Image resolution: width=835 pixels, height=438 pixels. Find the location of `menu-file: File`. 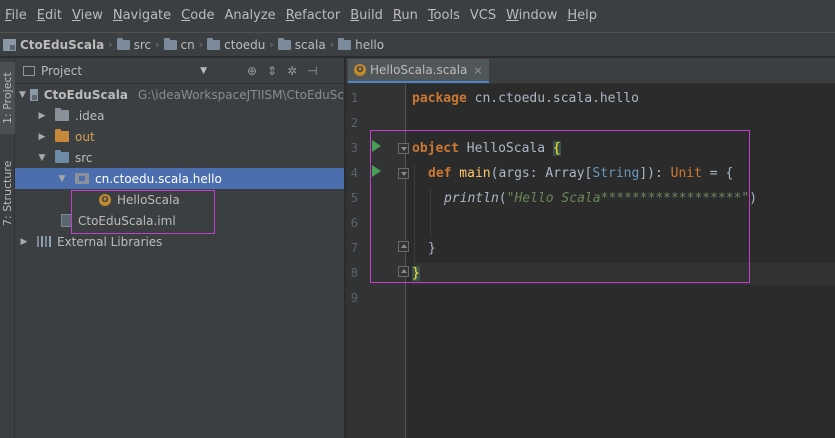

menu-file: File is located at coordinates (16, 16).